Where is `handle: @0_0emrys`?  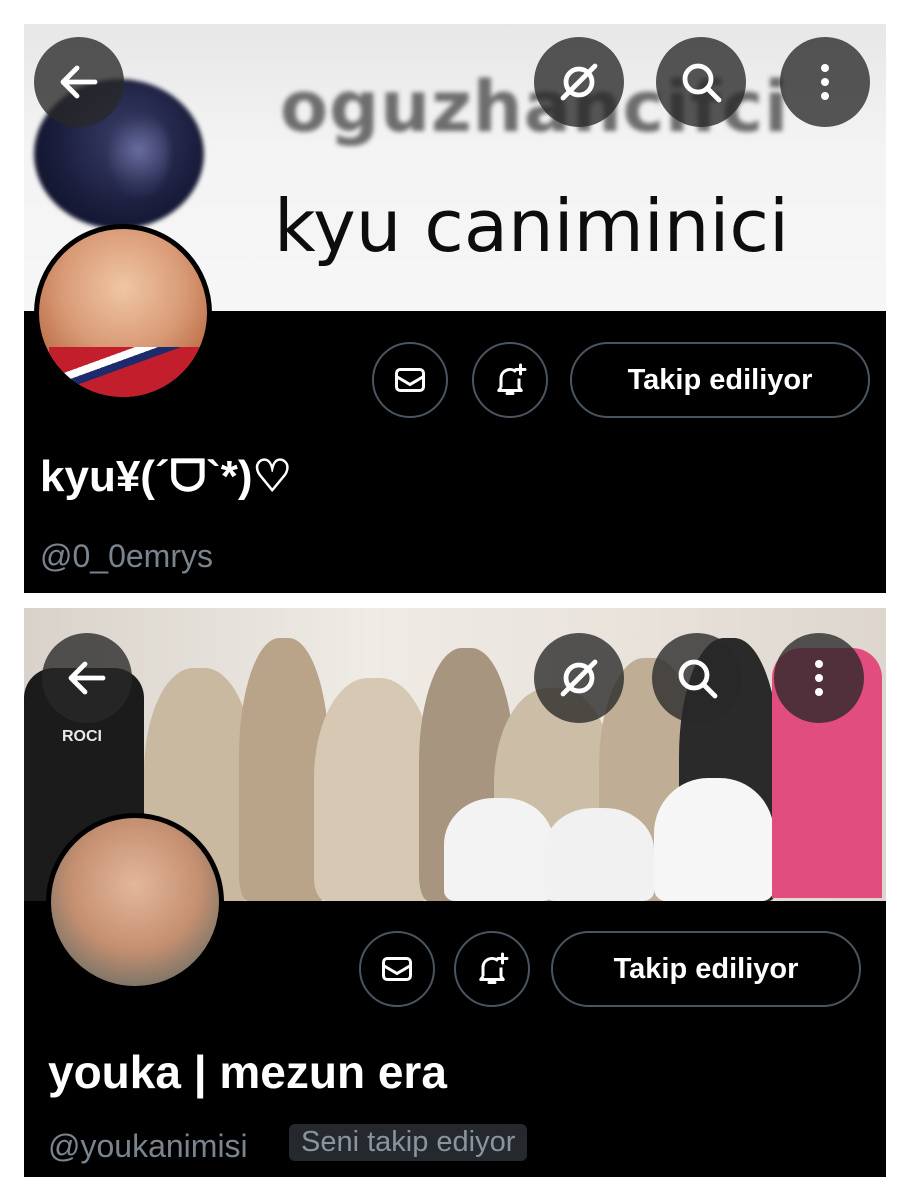 handle: @0_0emrys is located at coordinates (126, 556).